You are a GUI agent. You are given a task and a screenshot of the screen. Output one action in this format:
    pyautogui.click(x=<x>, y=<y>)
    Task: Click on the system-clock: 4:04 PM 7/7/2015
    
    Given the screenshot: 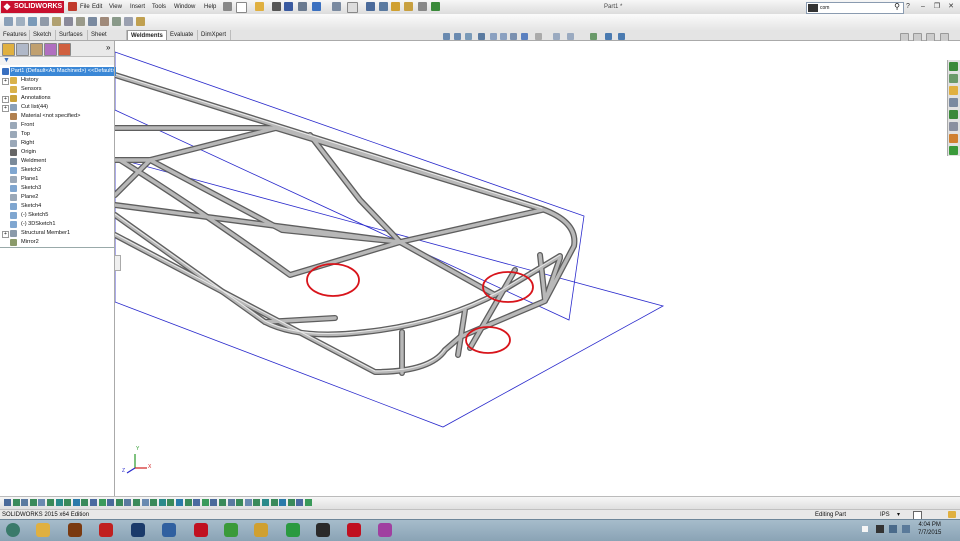 What is the action you would take?
    pyautogui.click(x=929, y=529)
    